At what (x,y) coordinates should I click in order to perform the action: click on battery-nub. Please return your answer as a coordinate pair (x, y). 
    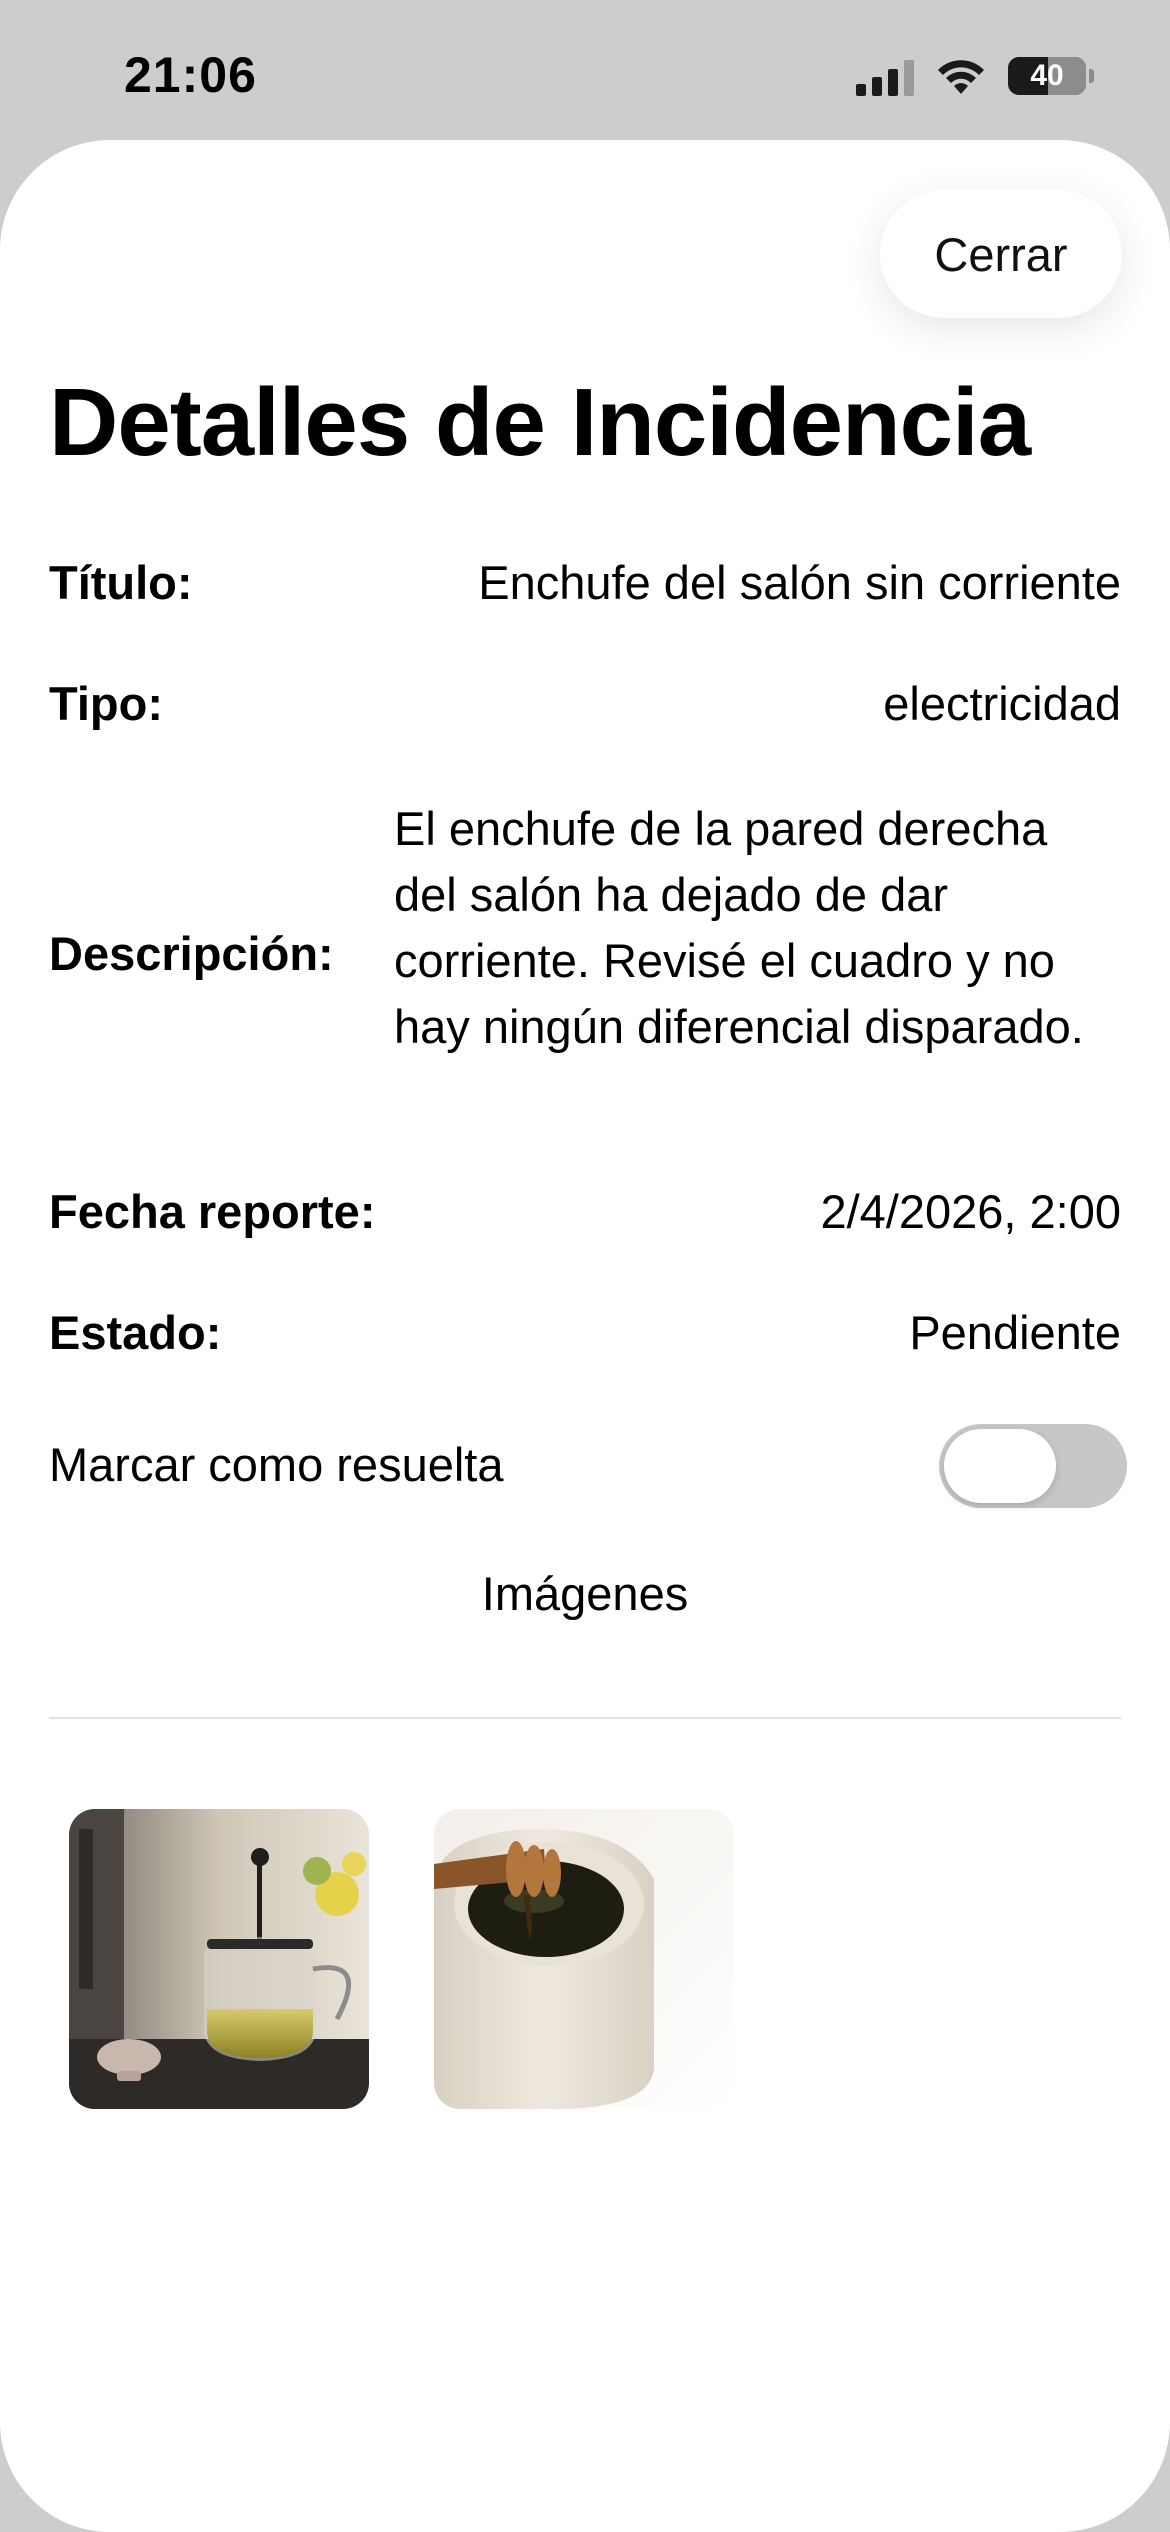
    Looking at the image, I should click on (1091, 76).